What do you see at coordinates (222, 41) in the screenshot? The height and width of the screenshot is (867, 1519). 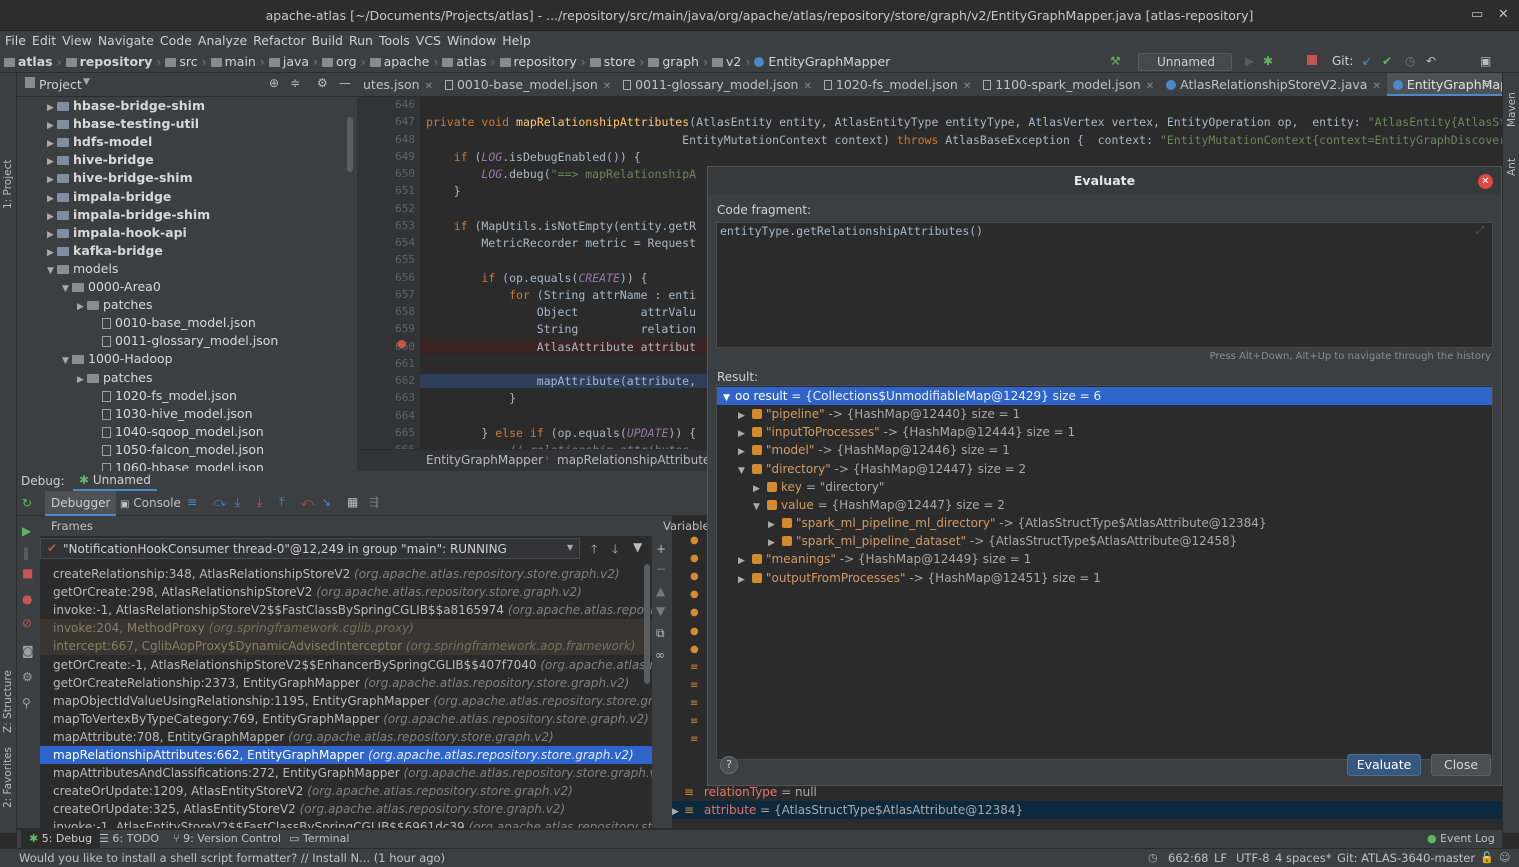 I see `menu-analyze: Analyze` at bounding box center [222, 41].